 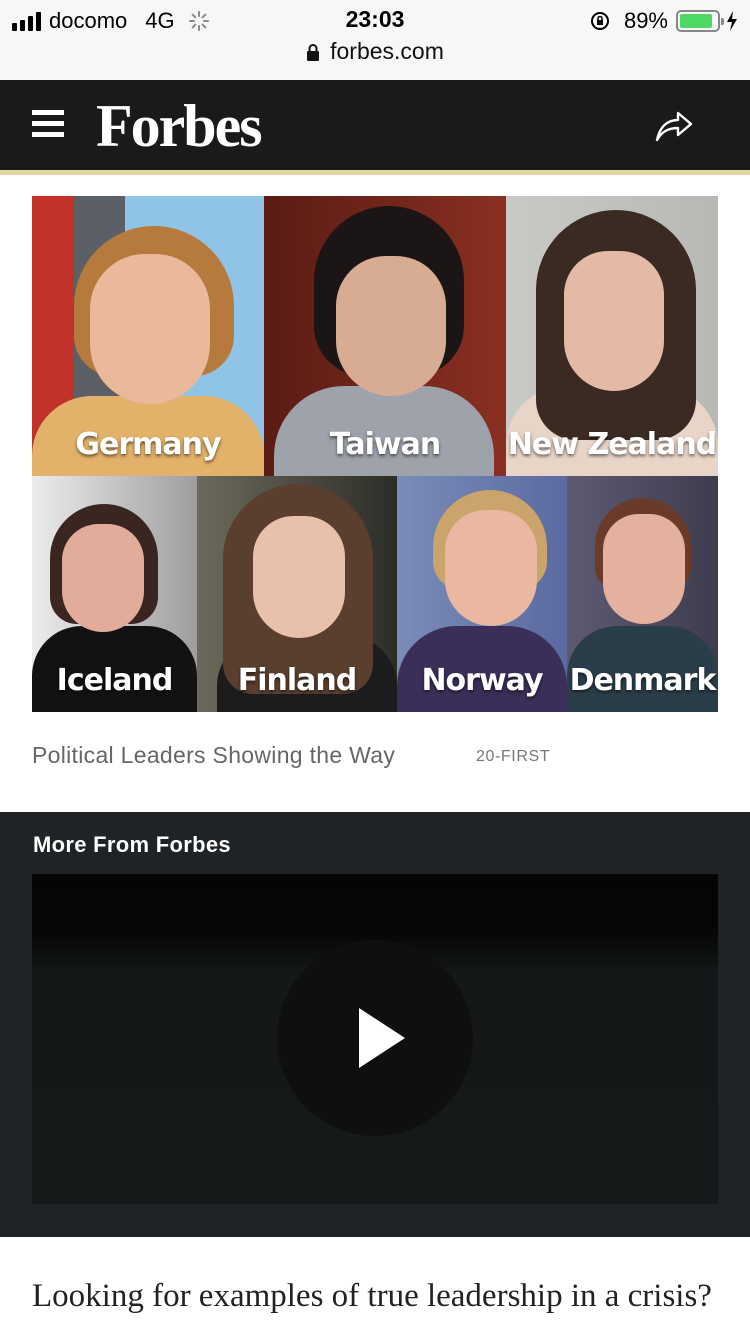 What do you see at coordinates (643, 680) in the screenshot?
I see `tile-label: Denmark` at bounding box center [643, 680].